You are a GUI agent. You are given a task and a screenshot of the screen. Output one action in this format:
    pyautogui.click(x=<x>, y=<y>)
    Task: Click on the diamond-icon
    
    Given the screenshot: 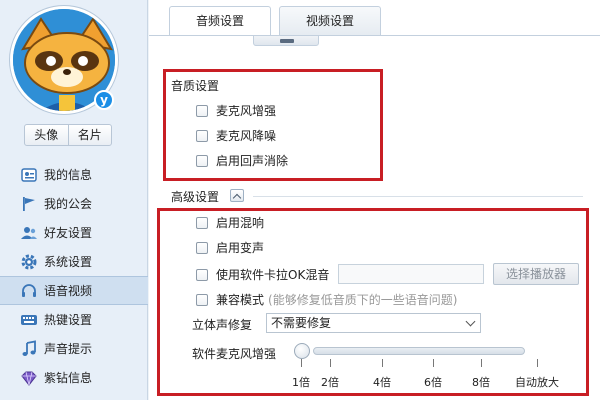 What is the action you would take?
    pyautogui.click(x=29, y=378)
    